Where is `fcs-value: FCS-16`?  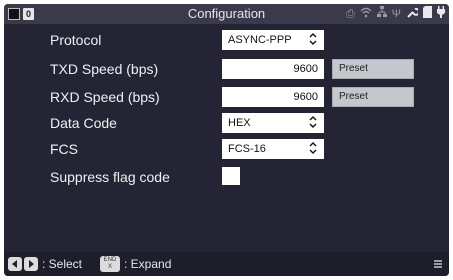 fcs-value: FCS-16 is located at coordinates (247, 149).